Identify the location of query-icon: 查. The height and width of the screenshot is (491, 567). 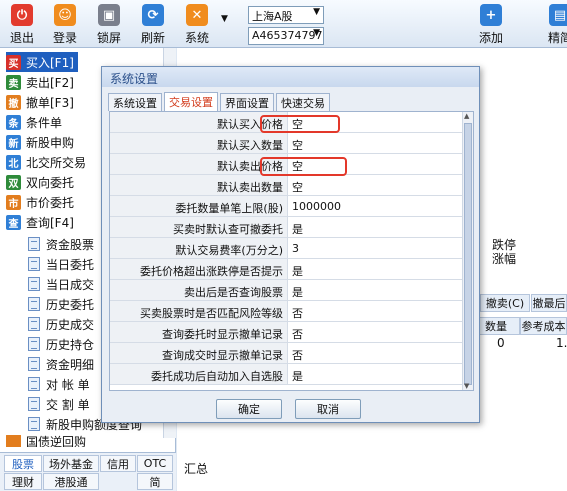
(13, 222).